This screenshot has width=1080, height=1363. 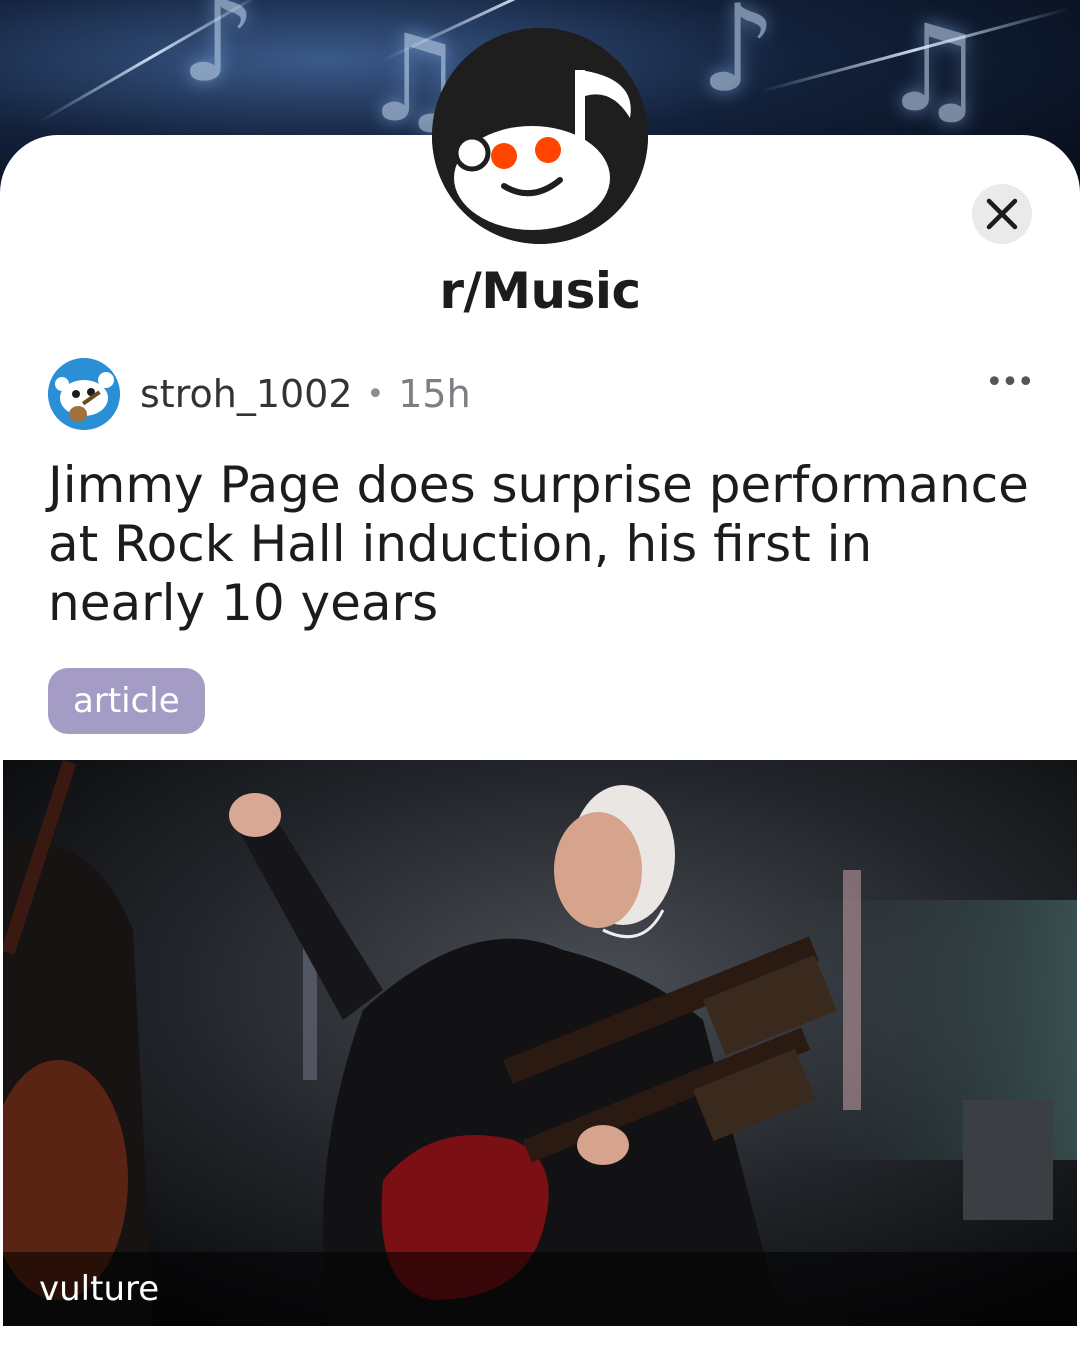 What do you see at coordinates (540, 291) in the screenshot?
I see `subreddit-name: r/Music` at bounding box center [540, 291].